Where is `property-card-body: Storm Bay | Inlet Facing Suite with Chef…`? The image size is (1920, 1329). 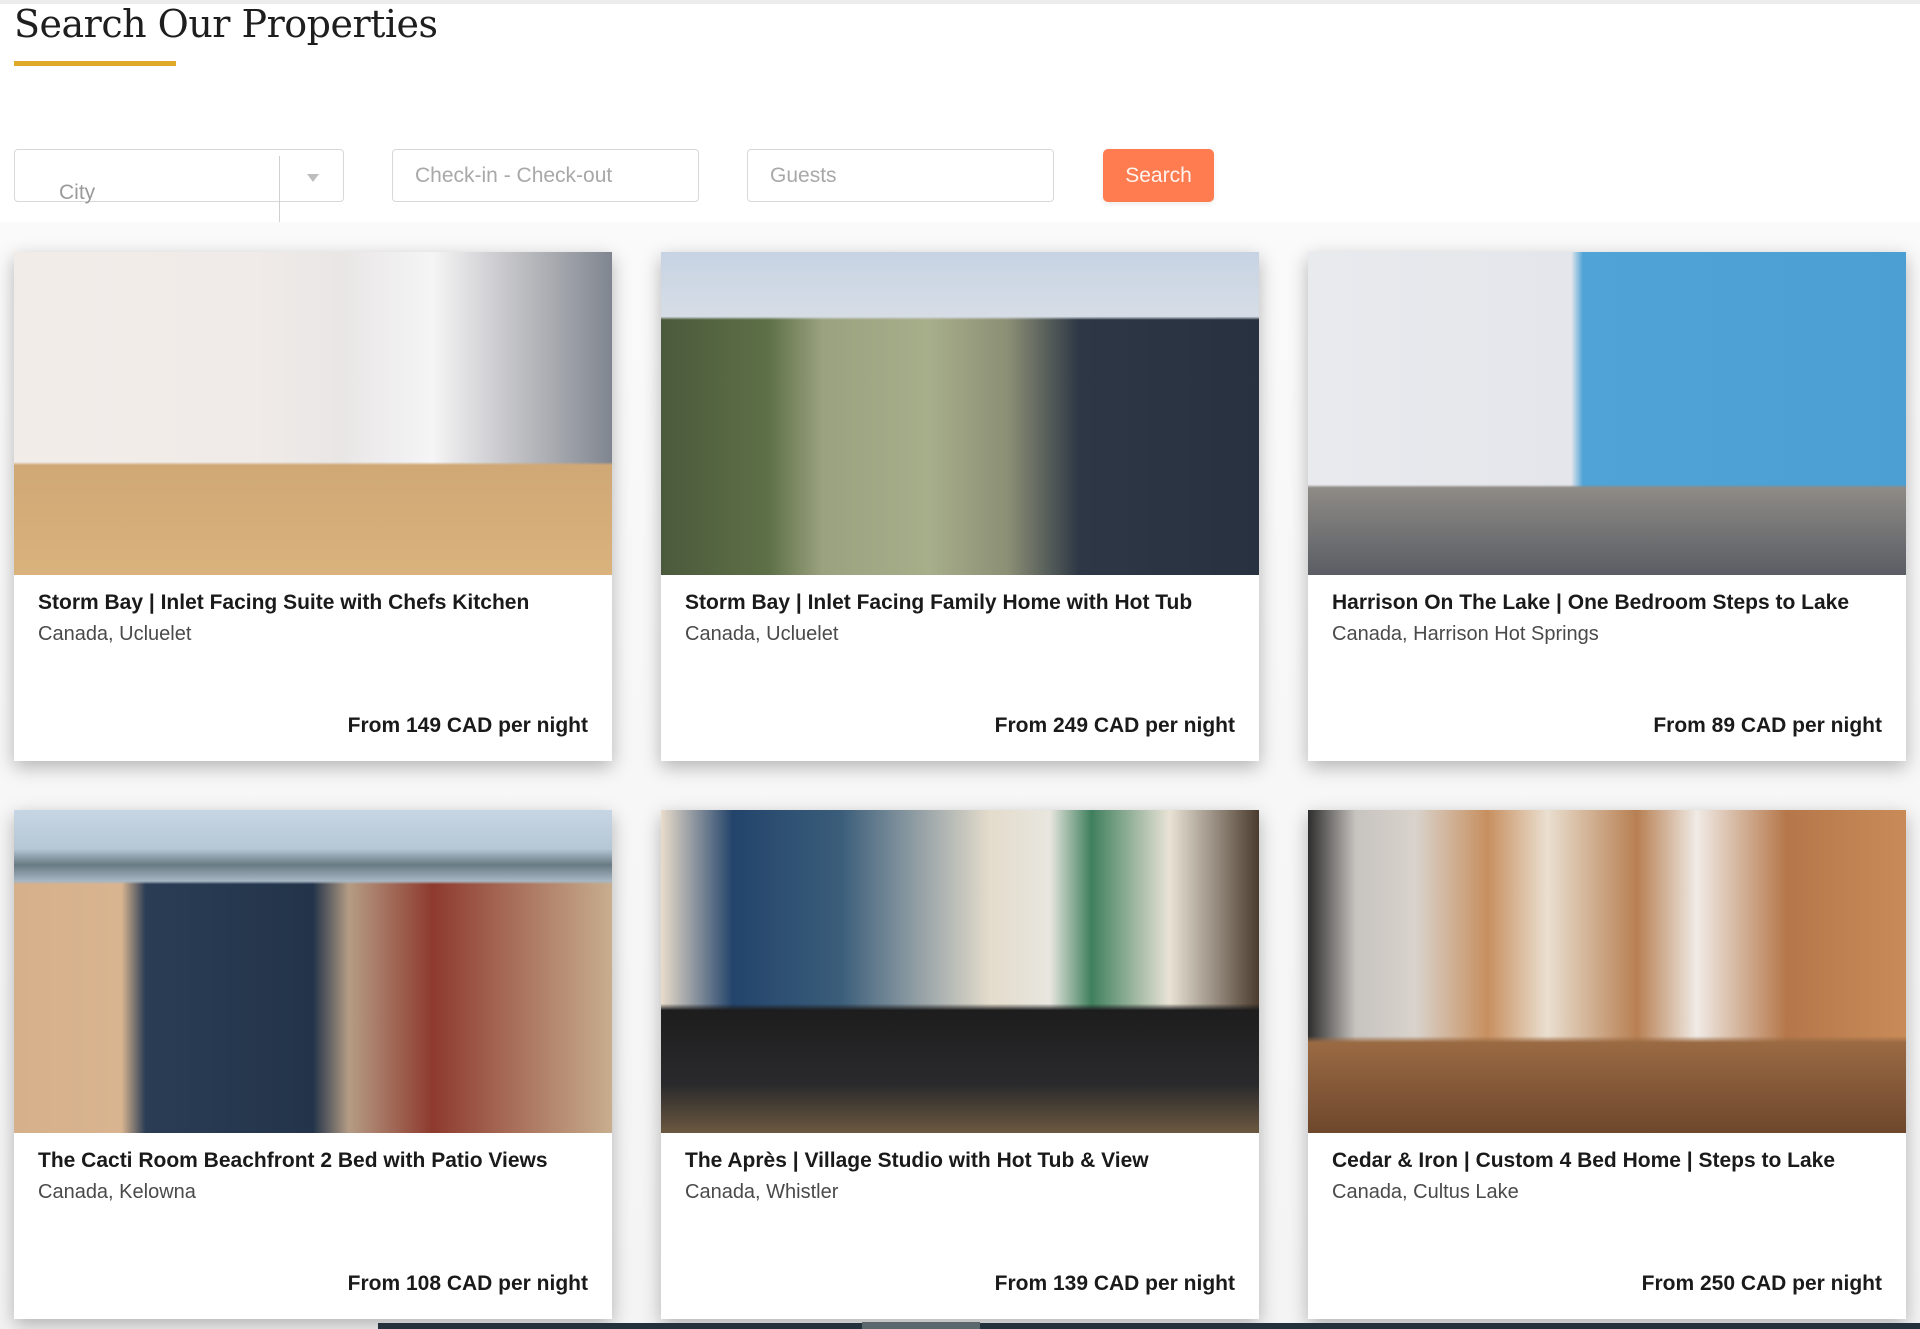
property-card-body: Storm Bay | Inlet Facing Suite with Chef… is located at coordinates (313, 668).